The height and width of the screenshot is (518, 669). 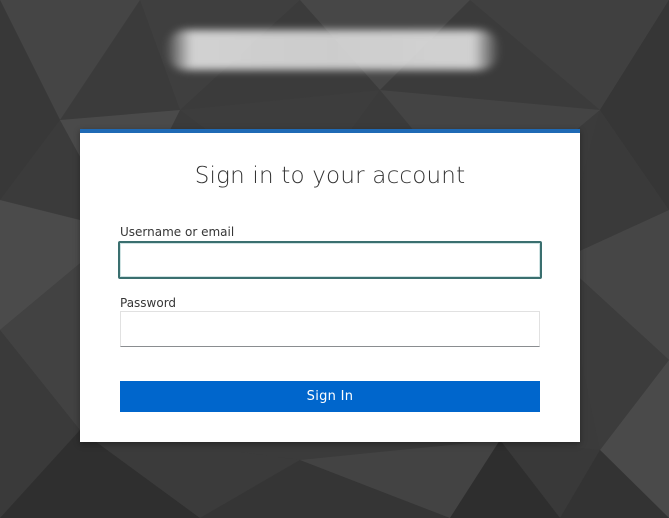 I want to click on username-label: Username or email, so click(x=177, y=232).